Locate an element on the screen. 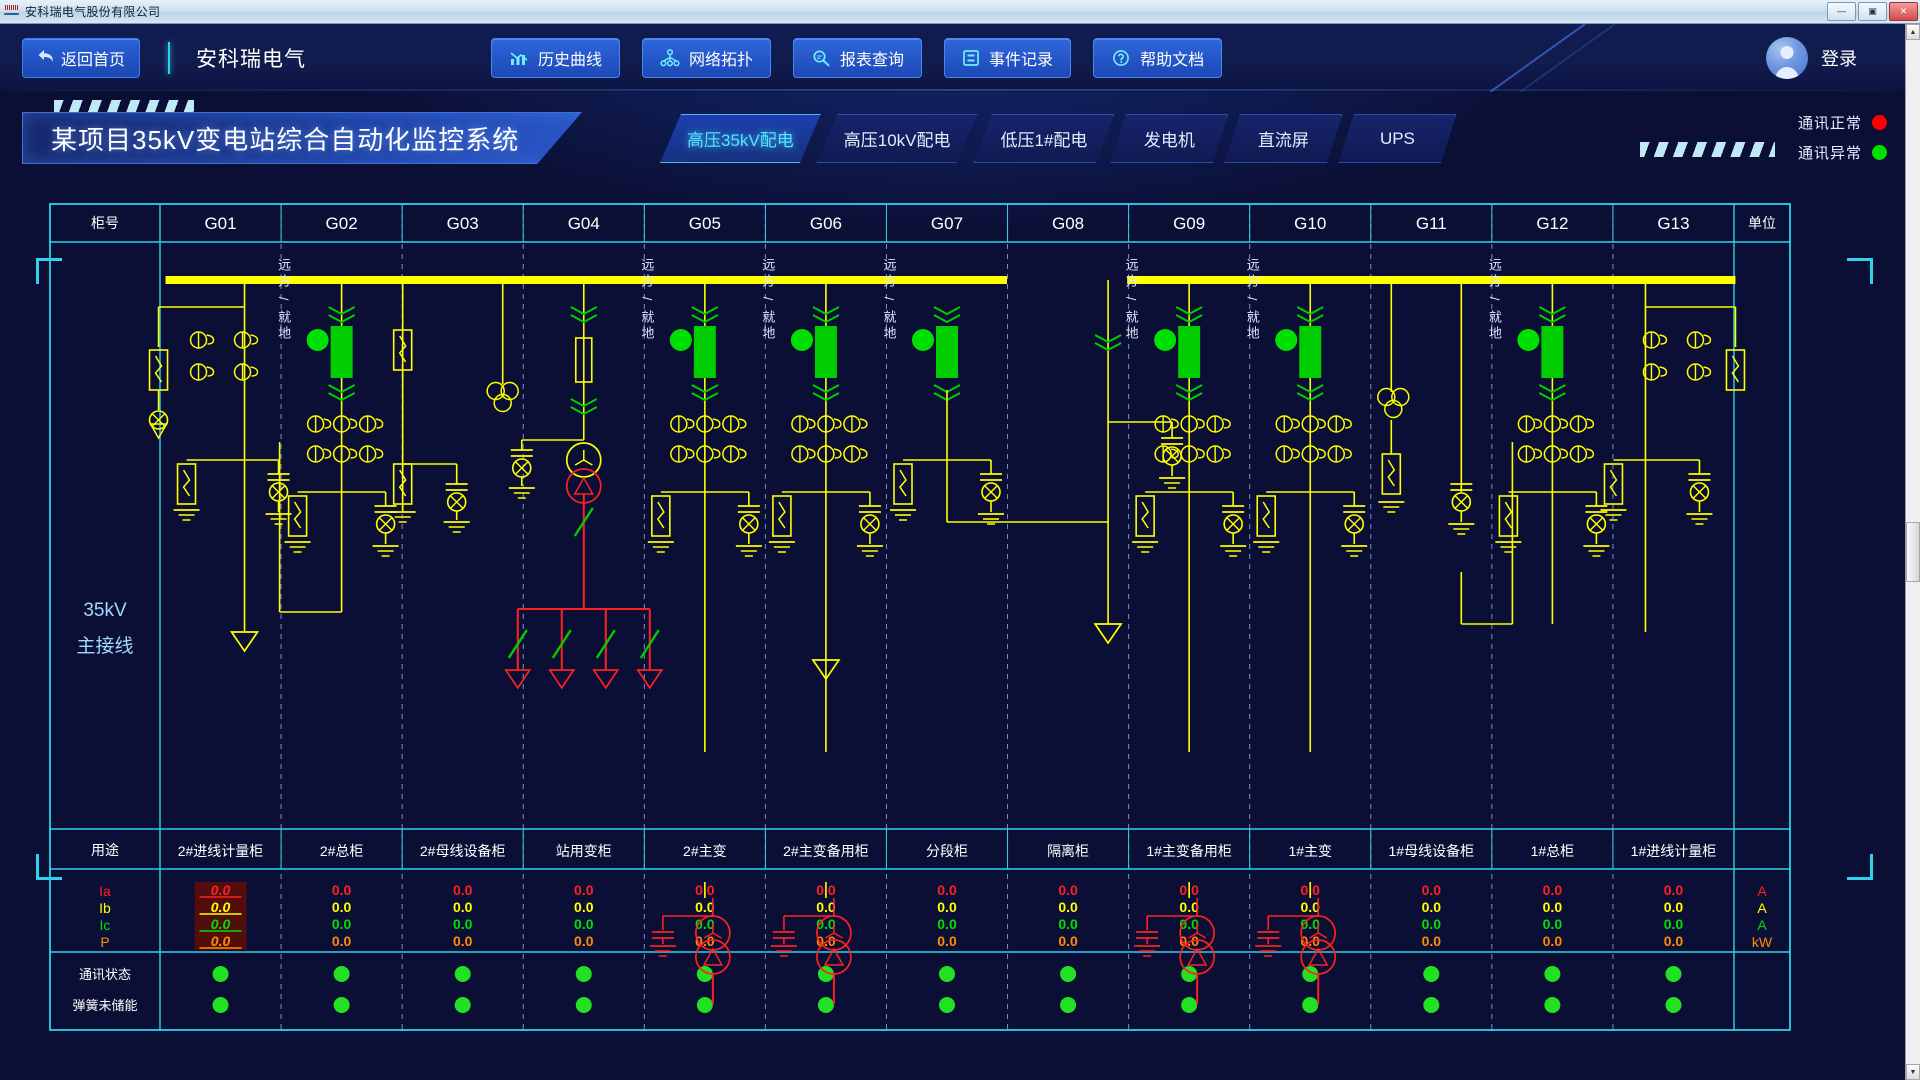  value-G03-P: 0.0 is located at coordinates (463, 941).